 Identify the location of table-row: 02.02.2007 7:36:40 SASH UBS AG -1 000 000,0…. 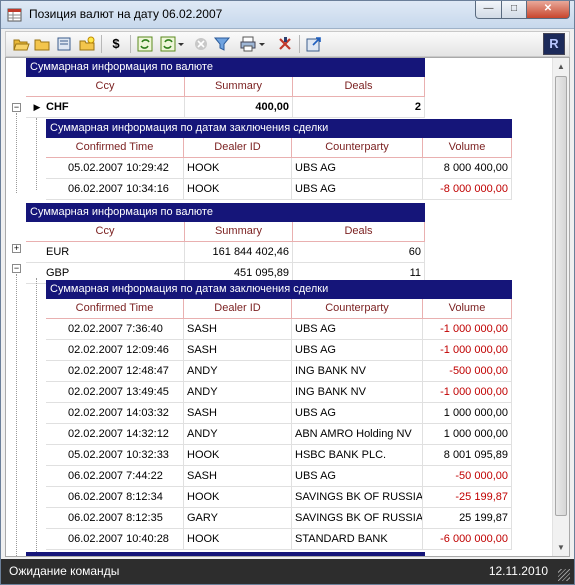
(279, 329).